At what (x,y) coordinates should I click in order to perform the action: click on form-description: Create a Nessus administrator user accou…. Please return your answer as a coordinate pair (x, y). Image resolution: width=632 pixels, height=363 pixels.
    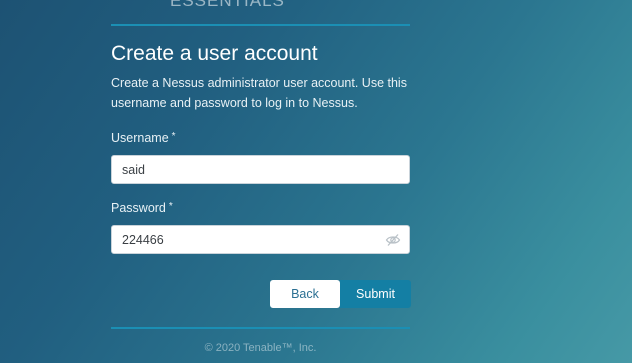
    Looking at the image, I should click on (259, 93).